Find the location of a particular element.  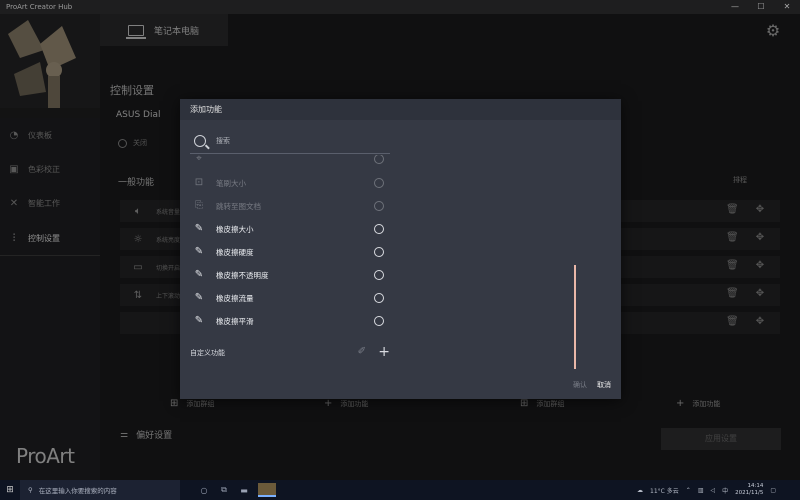

network-icon: ▥ is located at coordinates (701, 490).